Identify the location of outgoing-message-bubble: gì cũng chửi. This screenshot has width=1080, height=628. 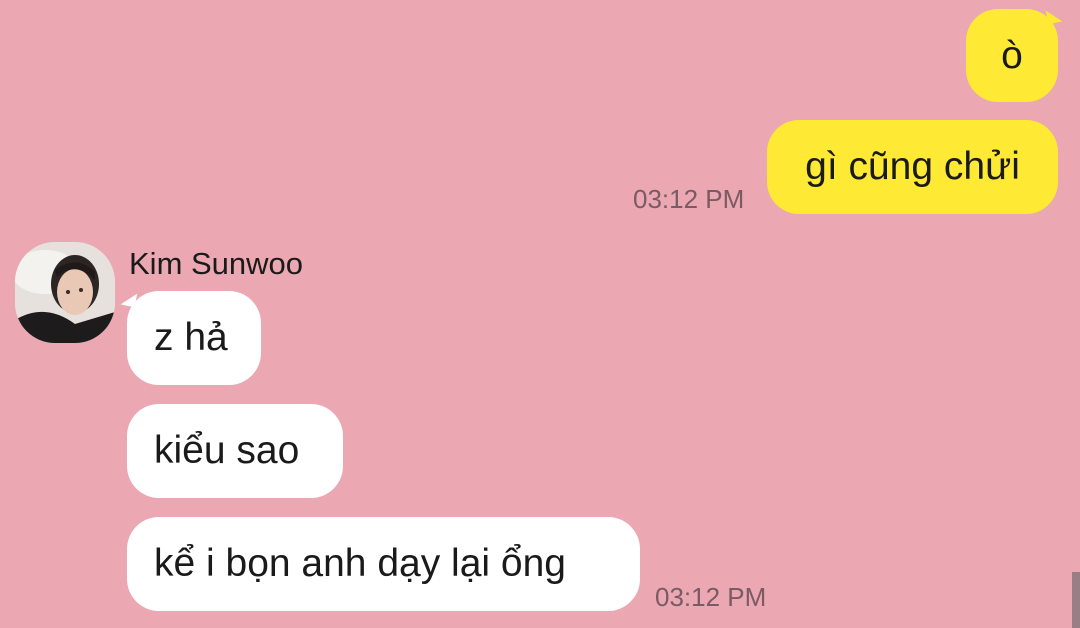
(912, 167).